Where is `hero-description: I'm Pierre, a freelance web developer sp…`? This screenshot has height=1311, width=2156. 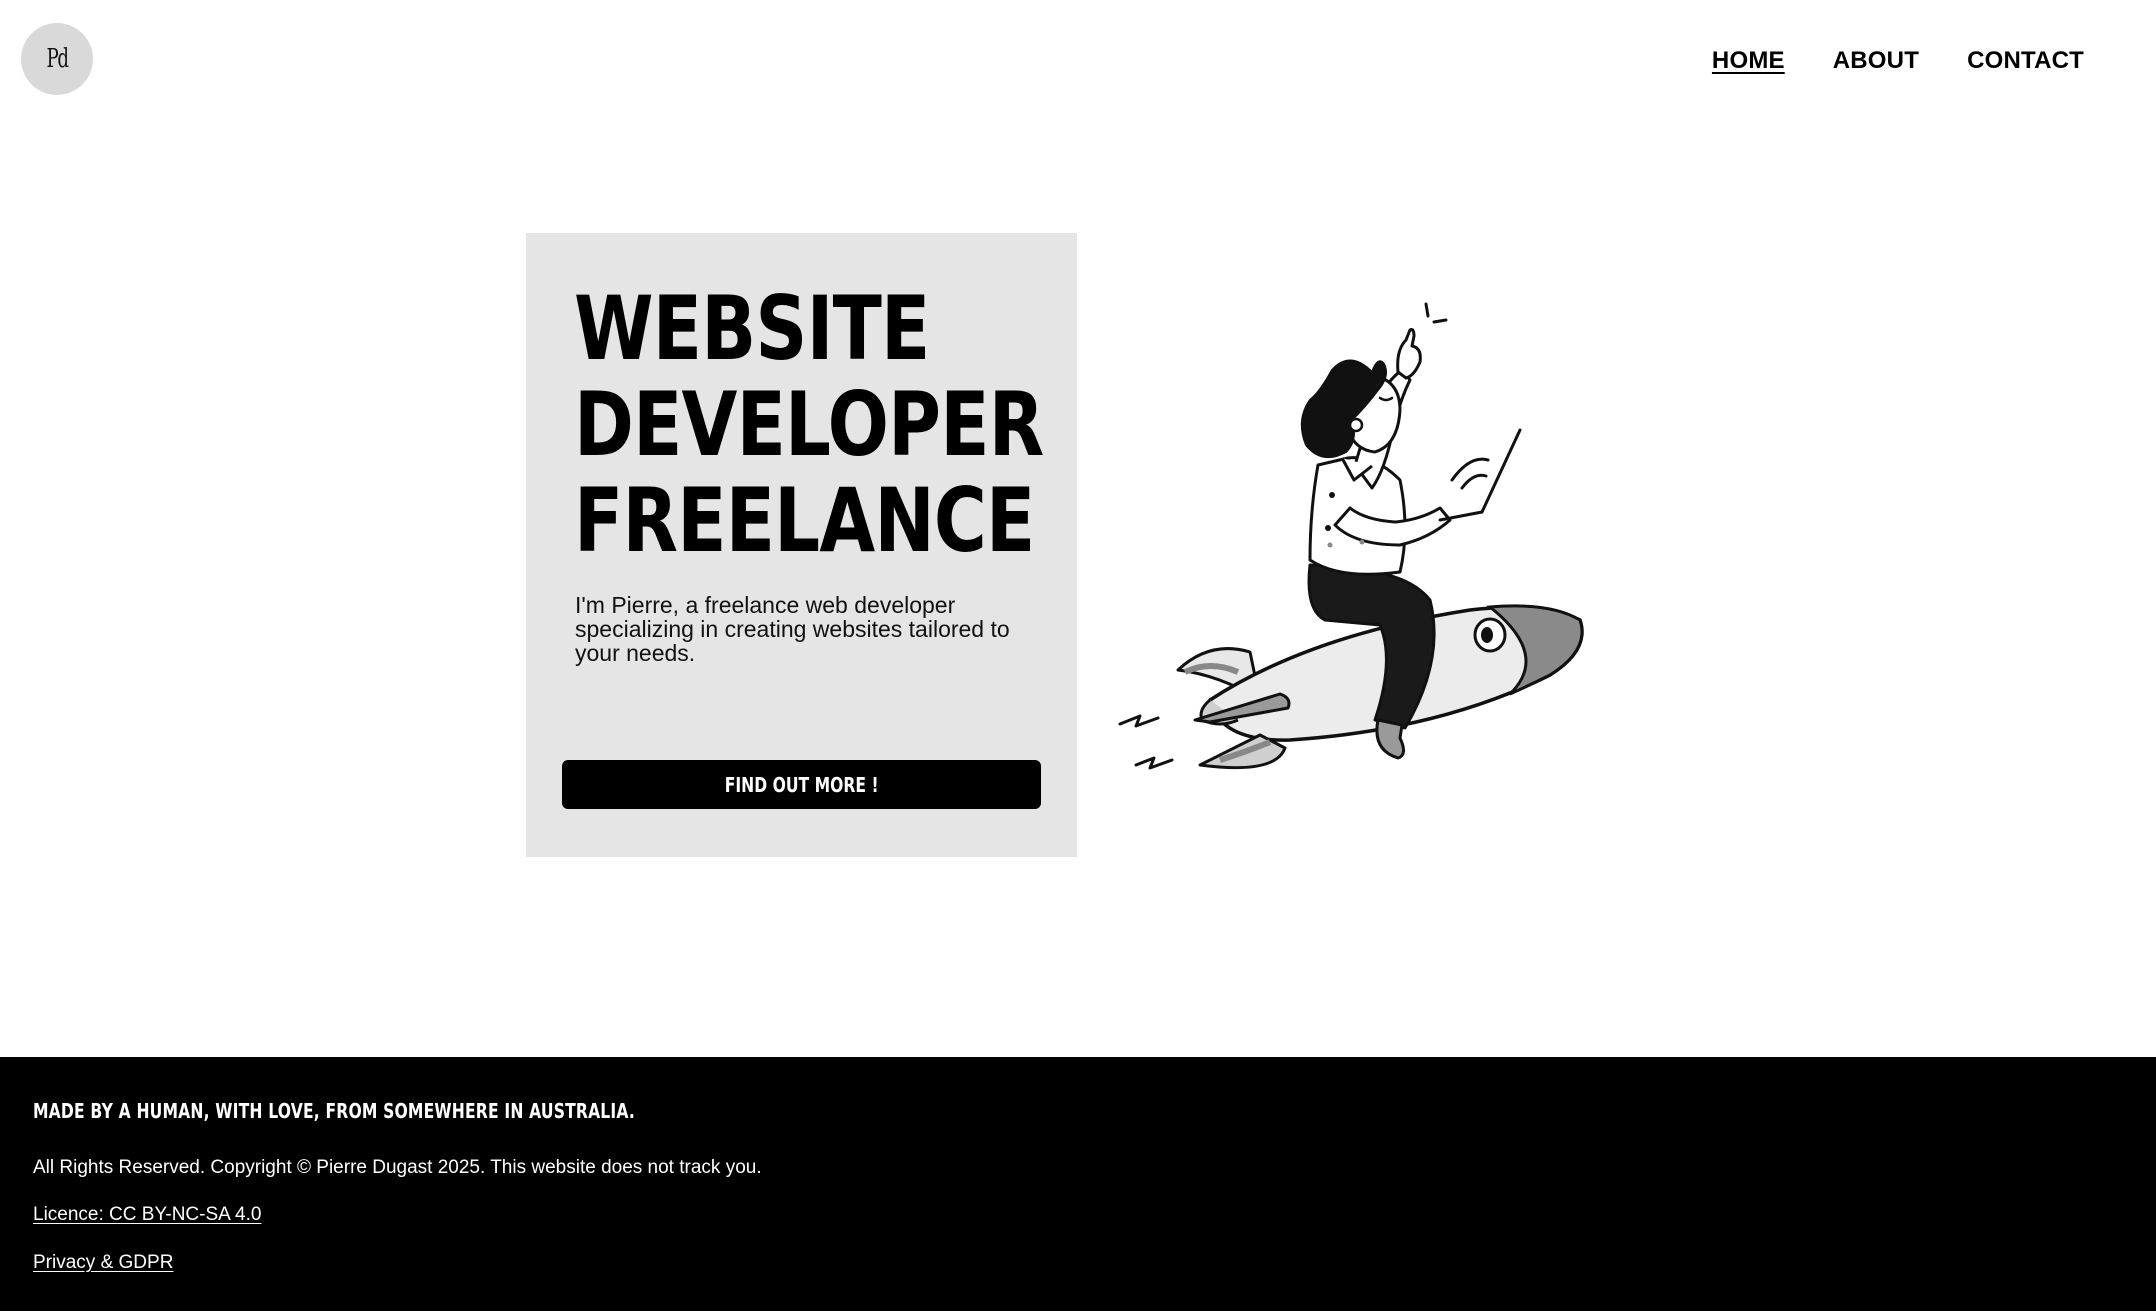
hero-description: I'm Pierre, a freelance web developer sp… is located at coordinates (792, 629).